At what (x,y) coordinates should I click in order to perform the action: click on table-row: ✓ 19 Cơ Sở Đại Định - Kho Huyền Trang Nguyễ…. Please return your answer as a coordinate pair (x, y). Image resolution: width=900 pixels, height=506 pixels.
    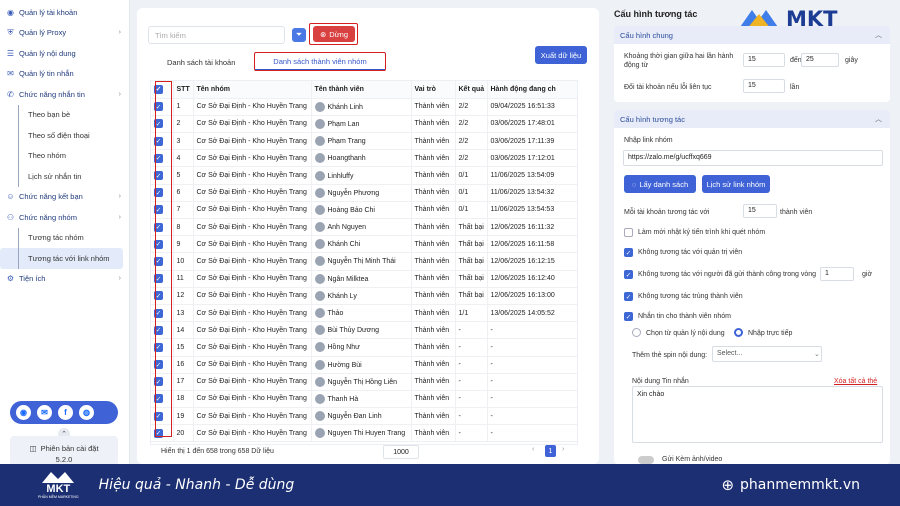
    Looking at the image, I should click on (364, 416).